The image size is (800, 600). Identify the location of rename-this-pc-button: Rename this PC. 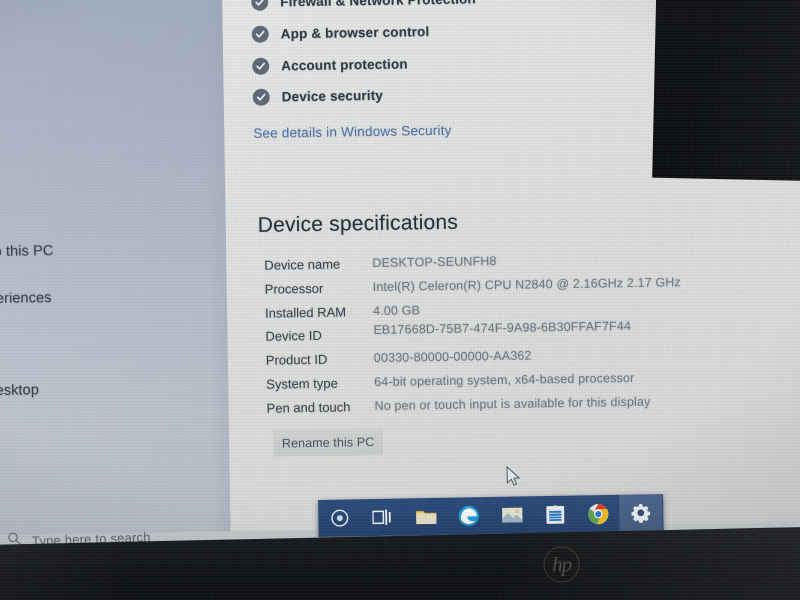
(328, 442).